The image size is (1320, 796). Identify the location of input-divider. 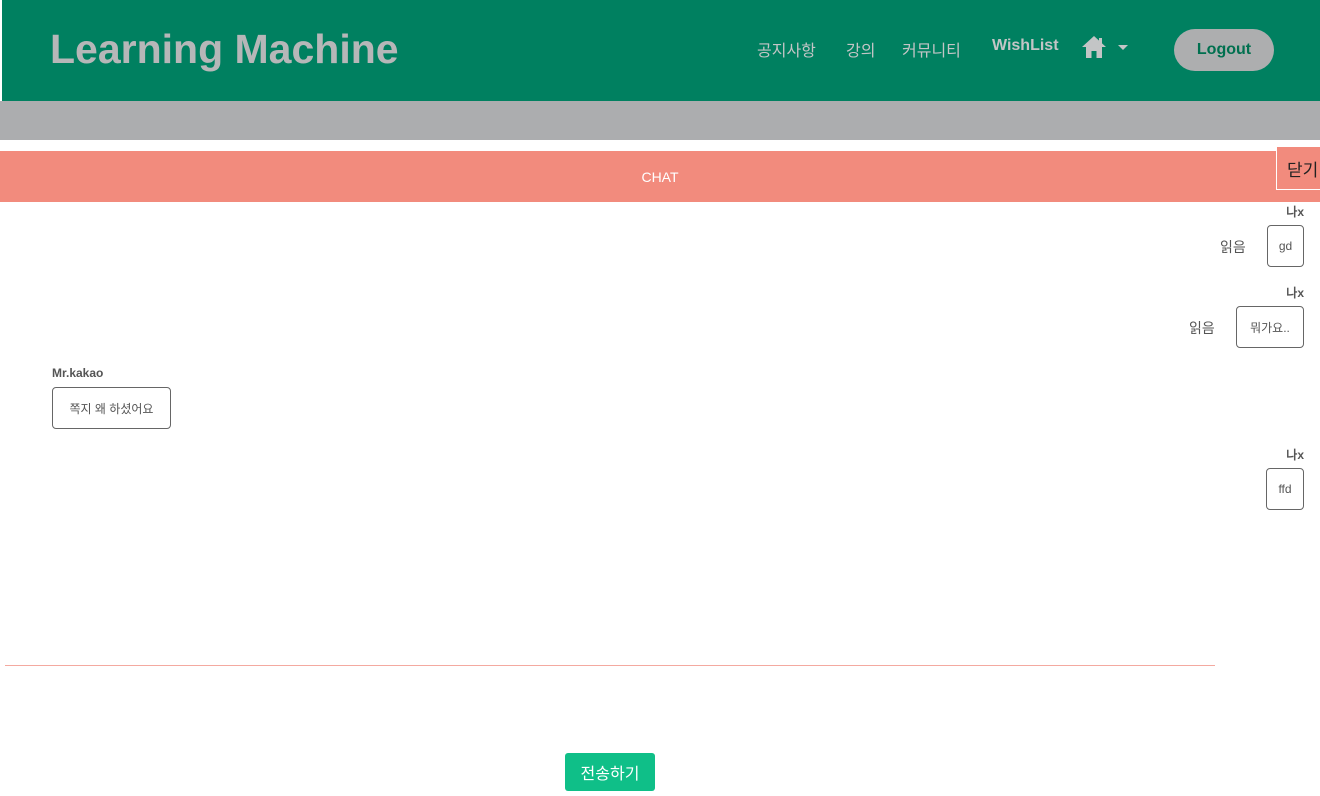
(610, 665).